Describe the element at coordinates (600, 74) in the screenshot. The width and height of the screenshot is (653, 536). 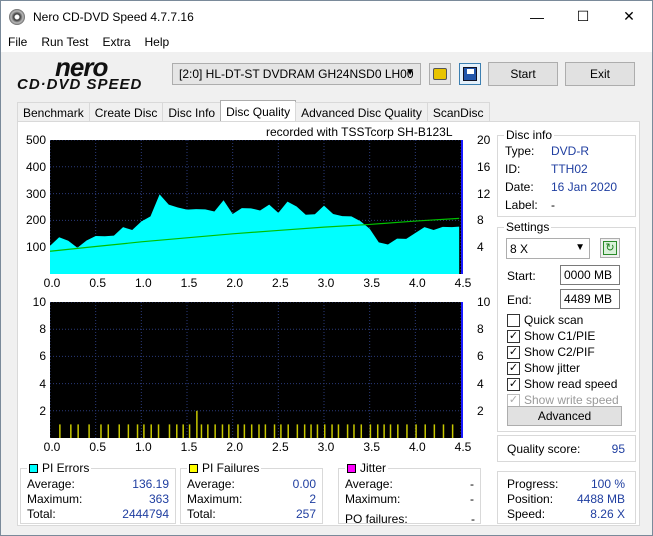
I see `exit-button: Exit` at that location.